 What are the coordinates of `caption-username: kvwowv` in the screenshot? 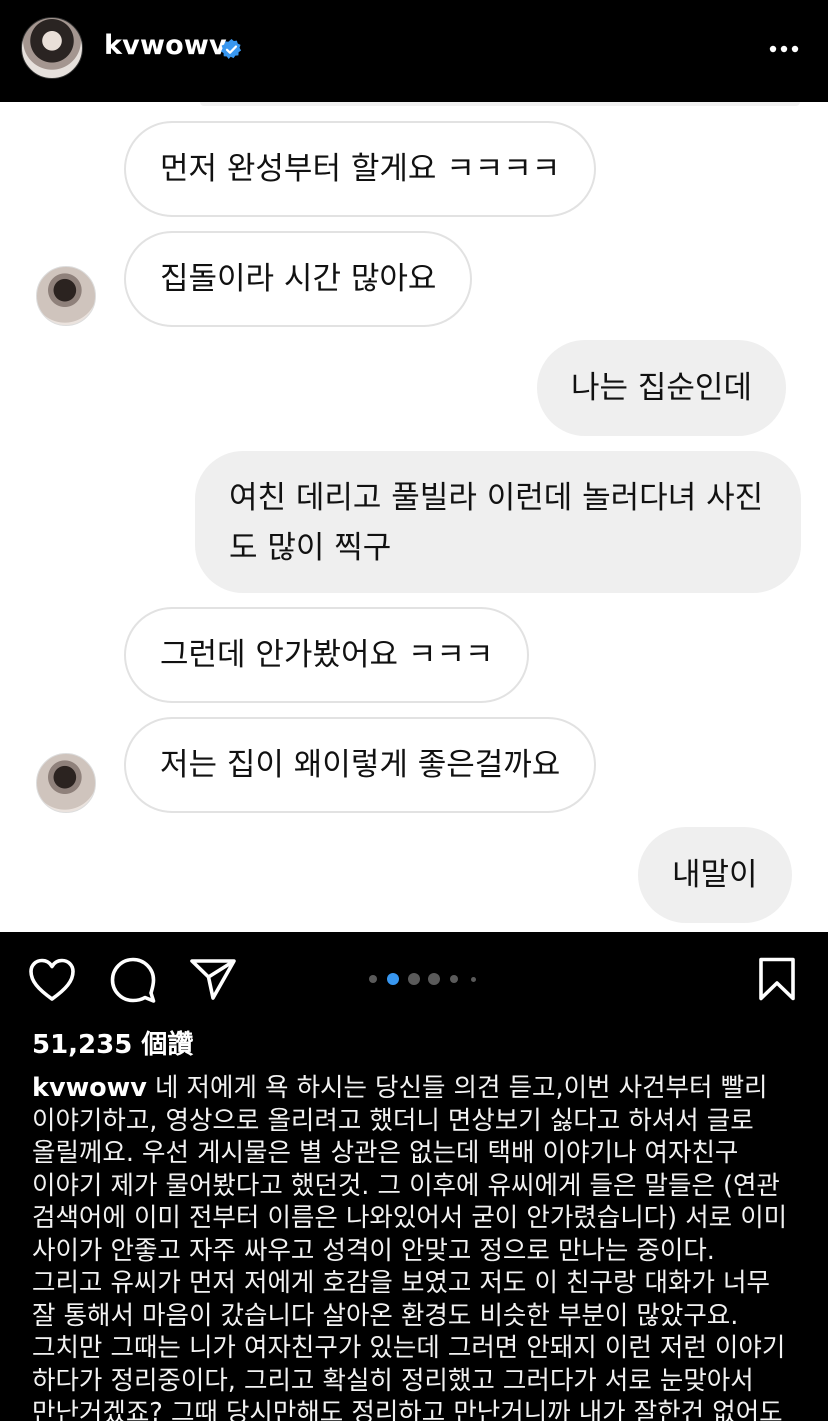 It's located at (89, 1088).